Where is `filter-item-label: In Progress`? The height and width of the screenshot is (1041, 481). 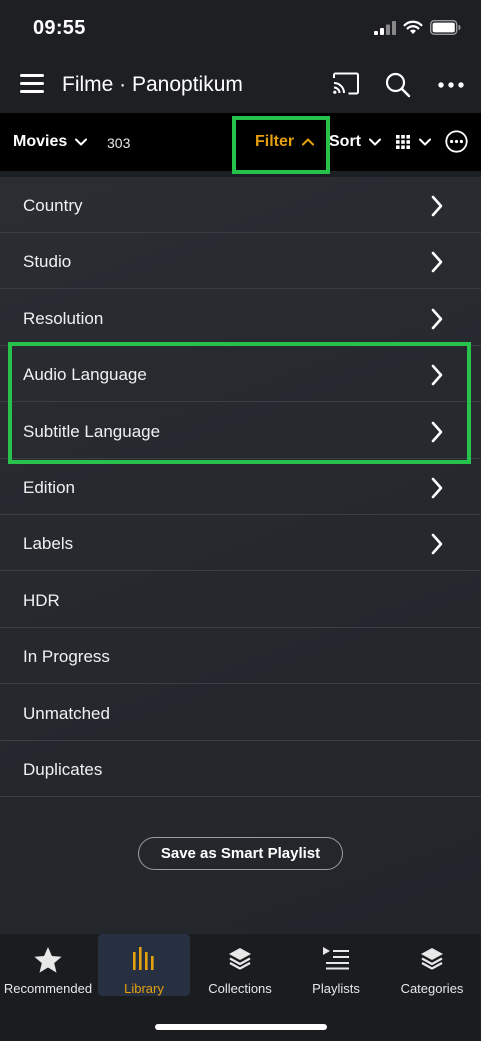
filter-item-label: In Progress is located at coordinates (66, 656).